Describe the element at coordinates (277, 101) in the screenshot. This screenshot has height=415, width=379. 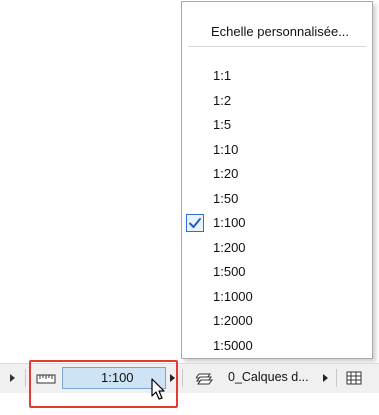
I see `menu-item-scale-1-2: 1:2` at that location.